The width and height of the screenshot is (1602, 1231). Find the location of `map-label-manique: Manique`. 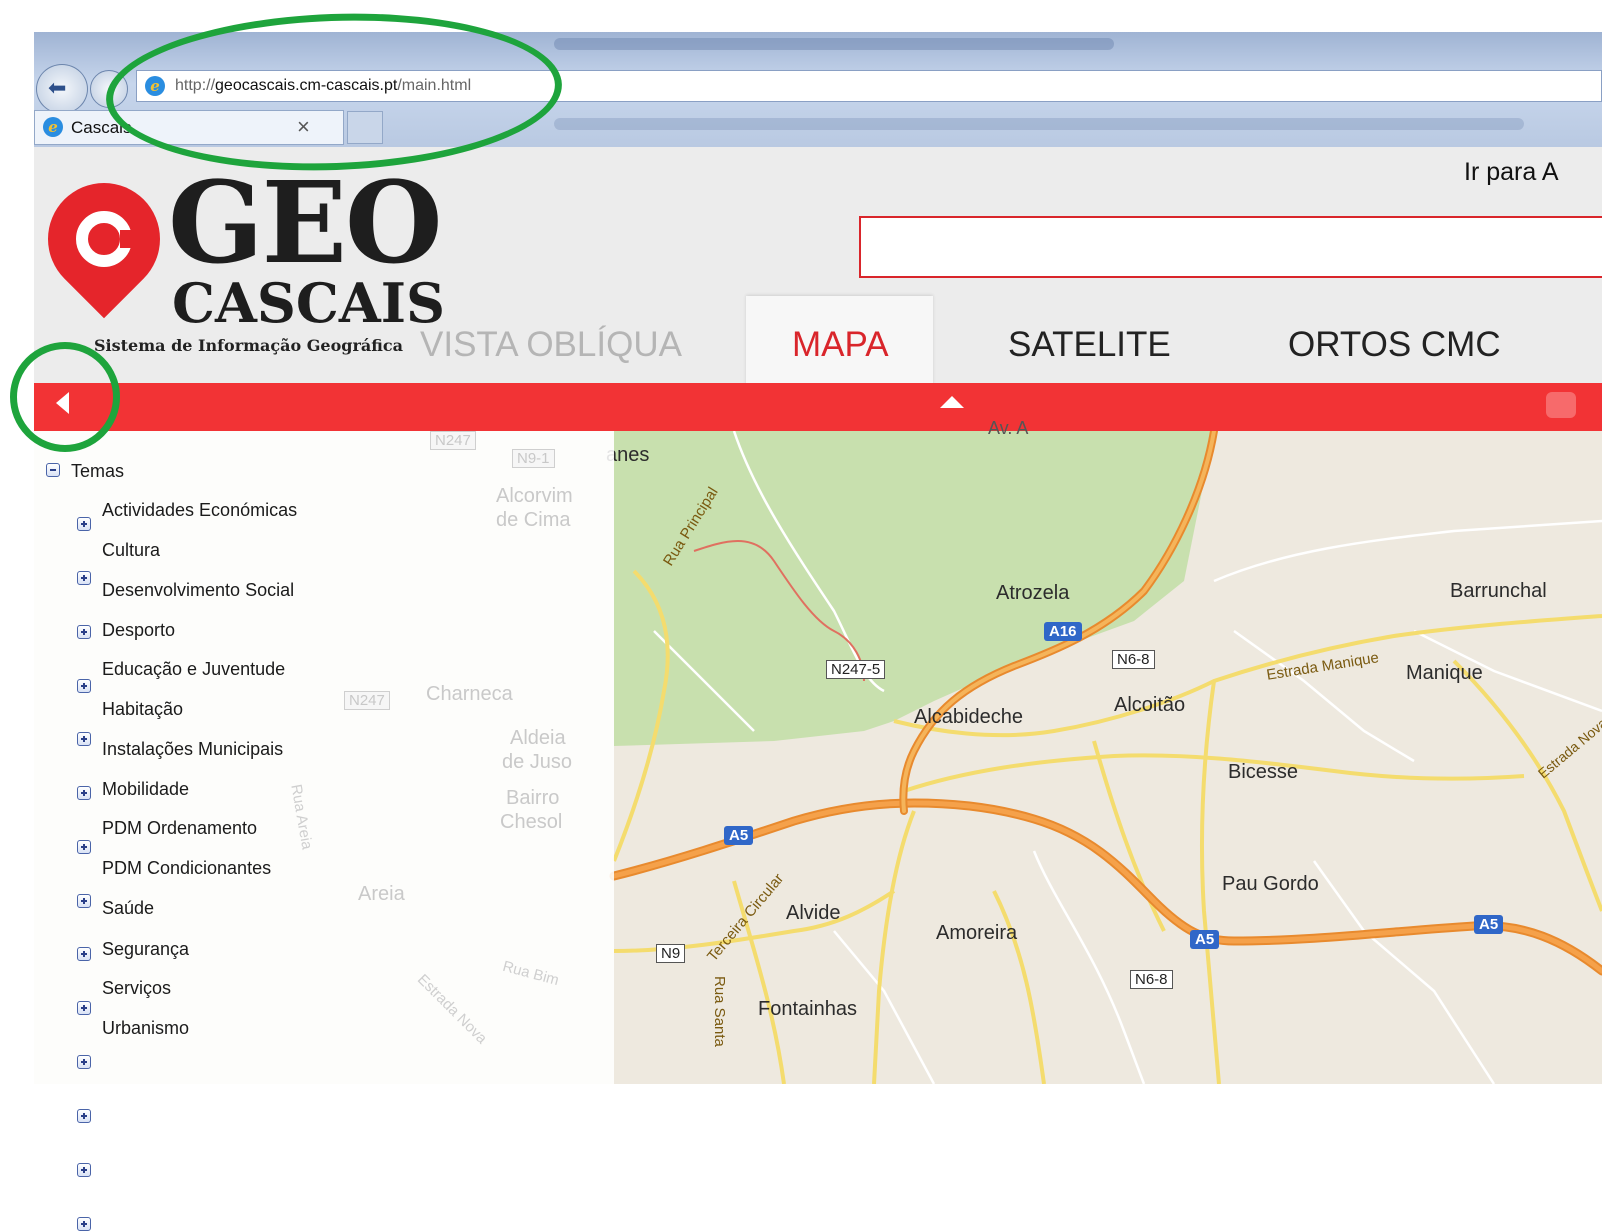

map-label-manique: Manique is located at coordinates (1444, 673).